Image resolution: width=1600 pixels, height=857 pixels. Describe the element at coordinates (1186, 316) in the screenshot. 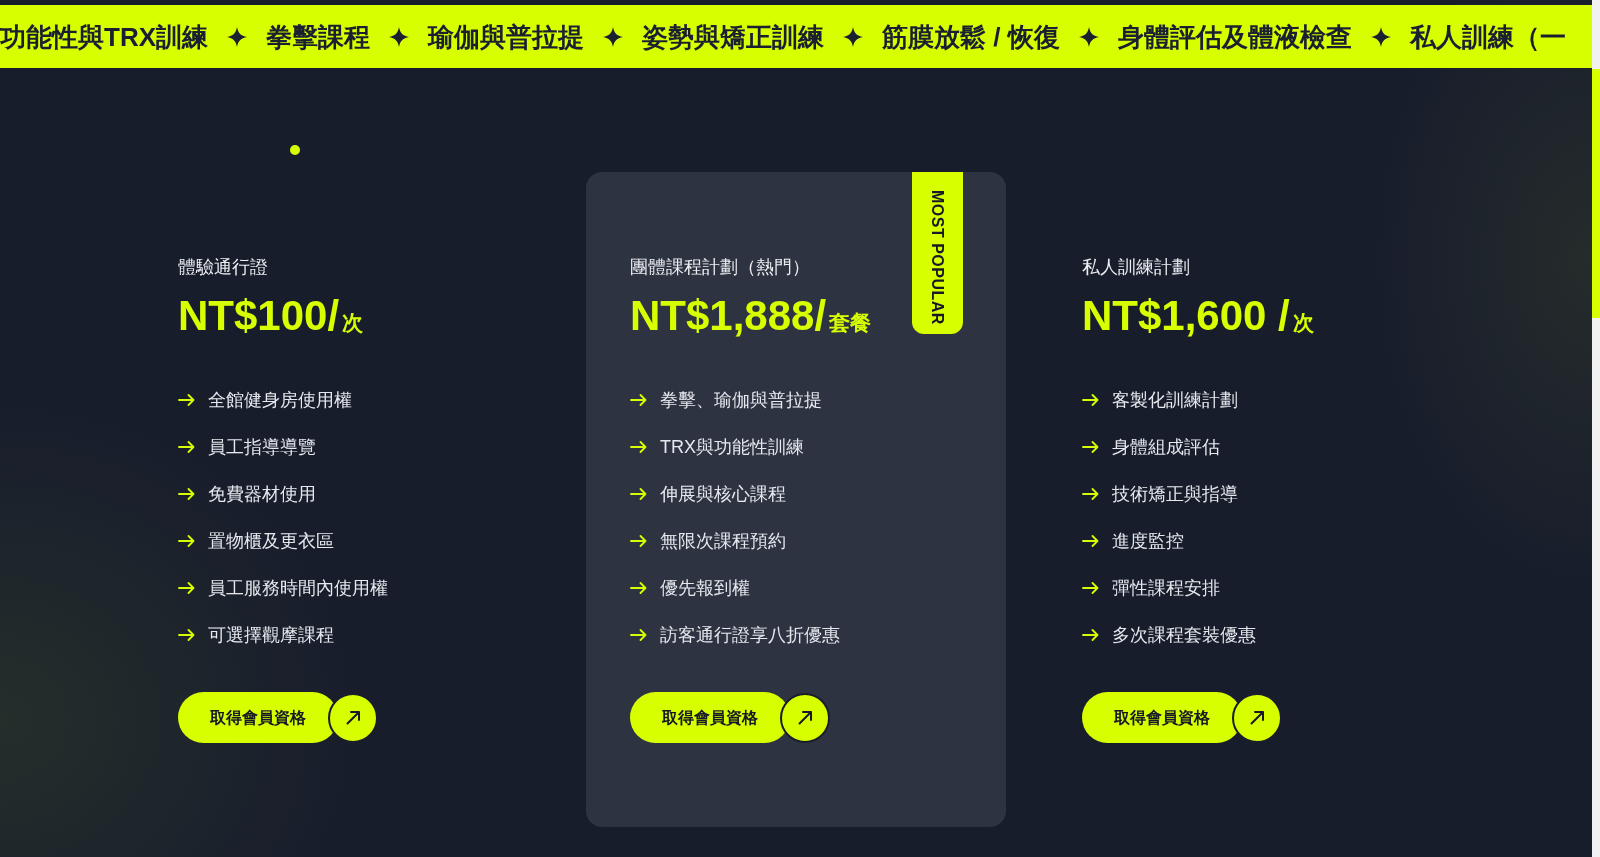

I see `price-amount: NT$1,600 /` at that location.